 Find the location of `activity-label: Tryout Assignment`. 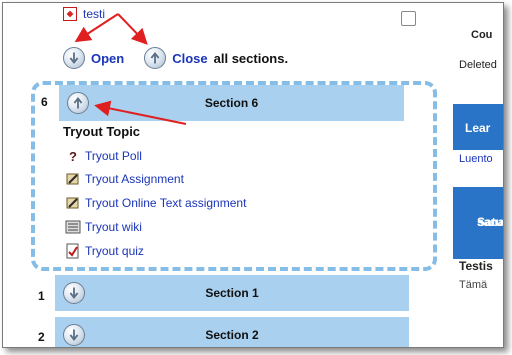

activity-label: Tryout Assignment is located at coordinates (134, 179).